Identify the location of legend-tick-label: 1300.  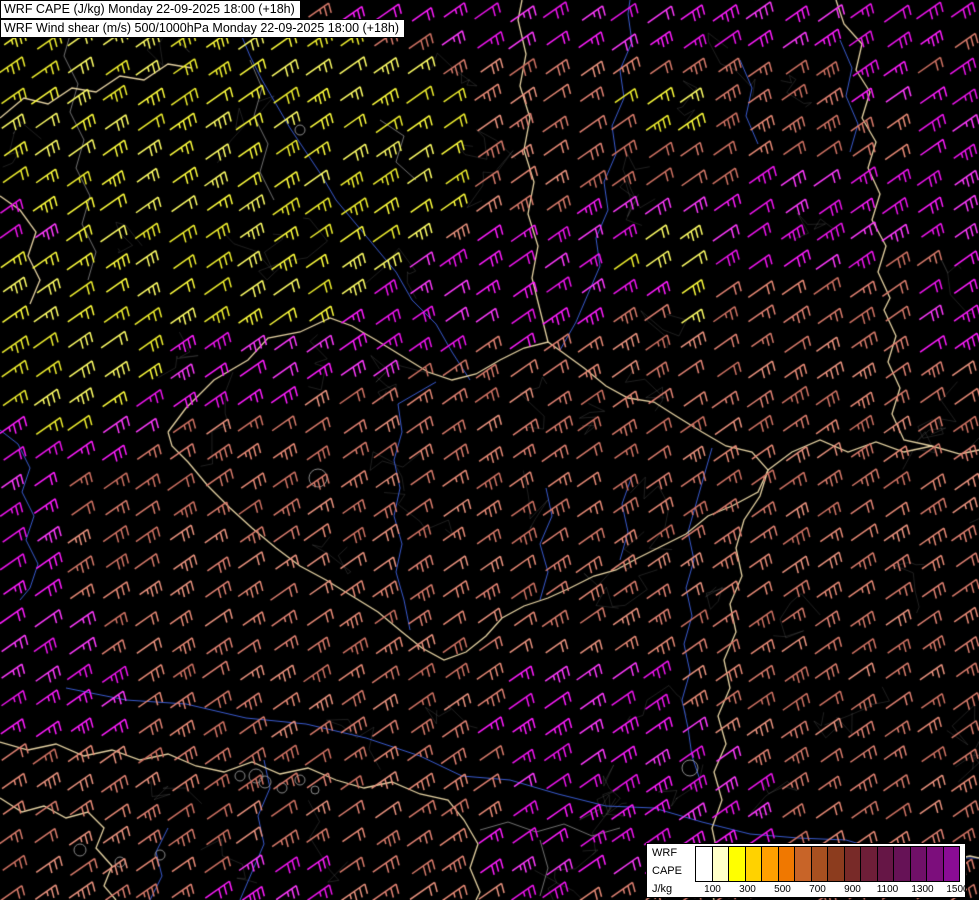
(922, 889).